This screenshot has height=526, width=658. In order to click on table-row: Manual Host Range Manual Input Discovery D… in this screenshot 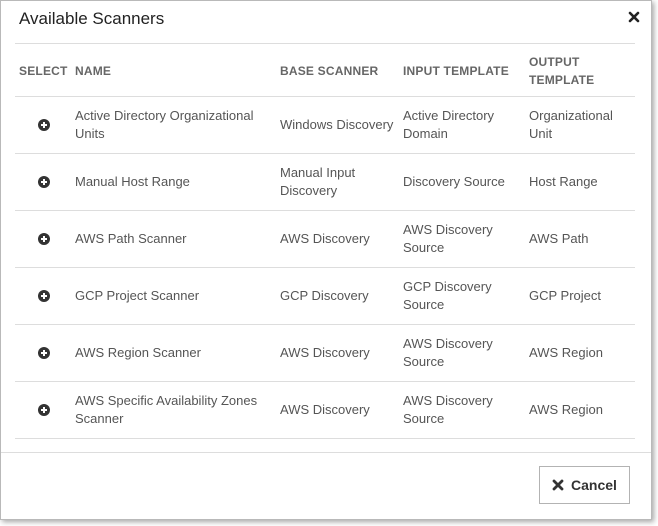, I will do `click(325, 182)`.